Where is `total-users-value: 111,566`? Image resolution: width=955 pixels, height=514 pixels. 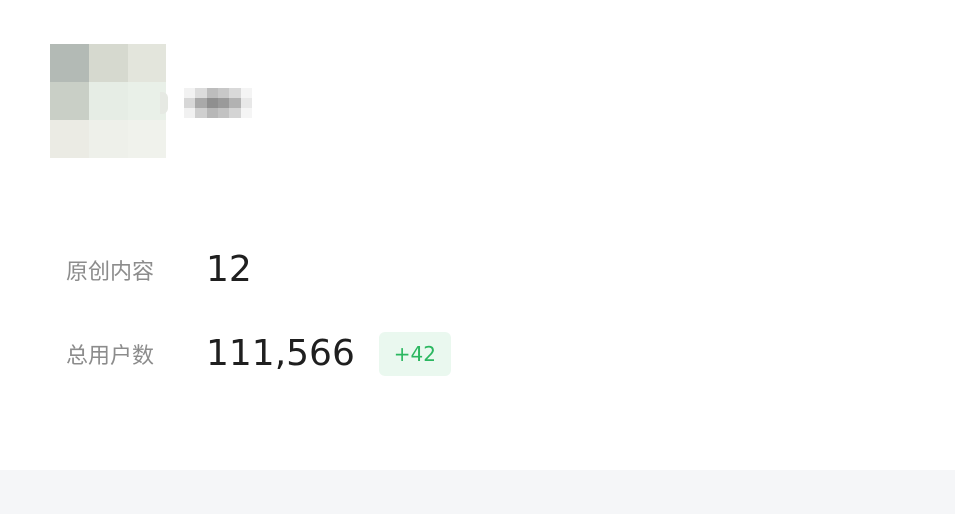
total-users-value: 111,566 is located at coordinates (280, 353).